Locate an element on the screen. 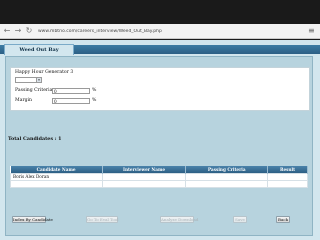  table-cell: Boris Alex Doran is located at coordinates (56, 176).